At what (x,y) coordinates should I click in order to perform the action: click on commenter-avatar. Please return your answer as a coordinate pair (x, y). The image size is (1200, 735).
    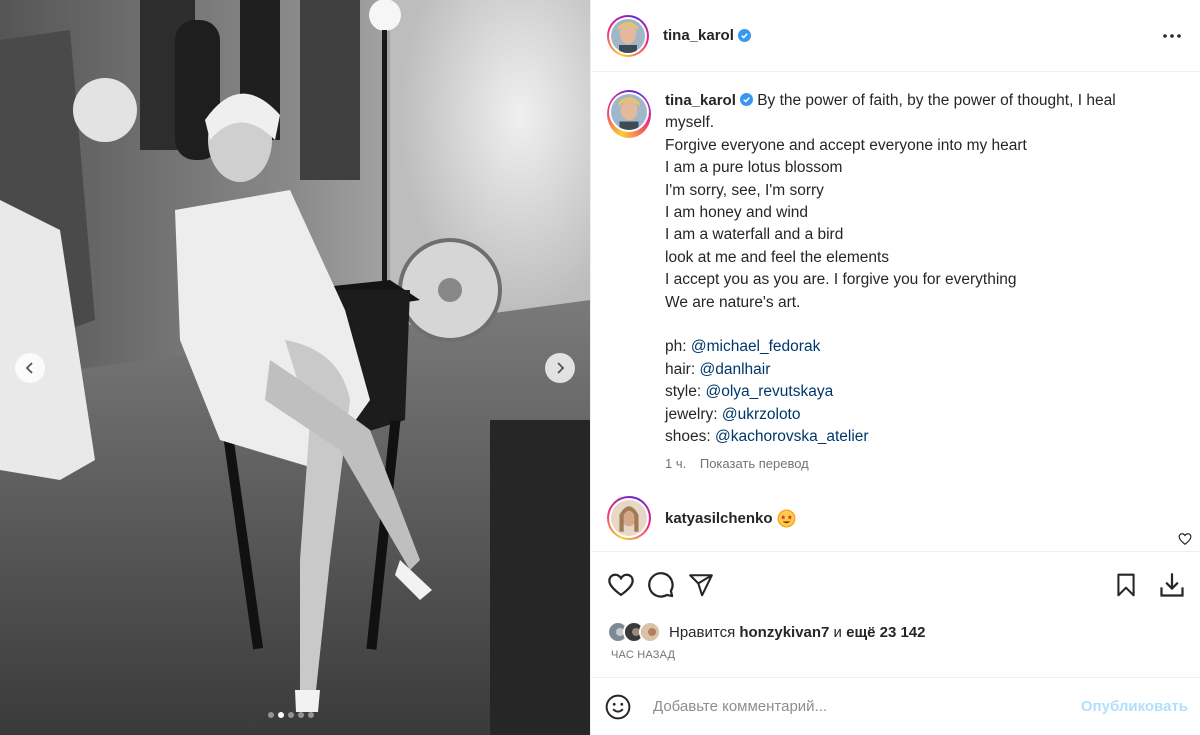
    Looking at the image, I should click on (629, 518).